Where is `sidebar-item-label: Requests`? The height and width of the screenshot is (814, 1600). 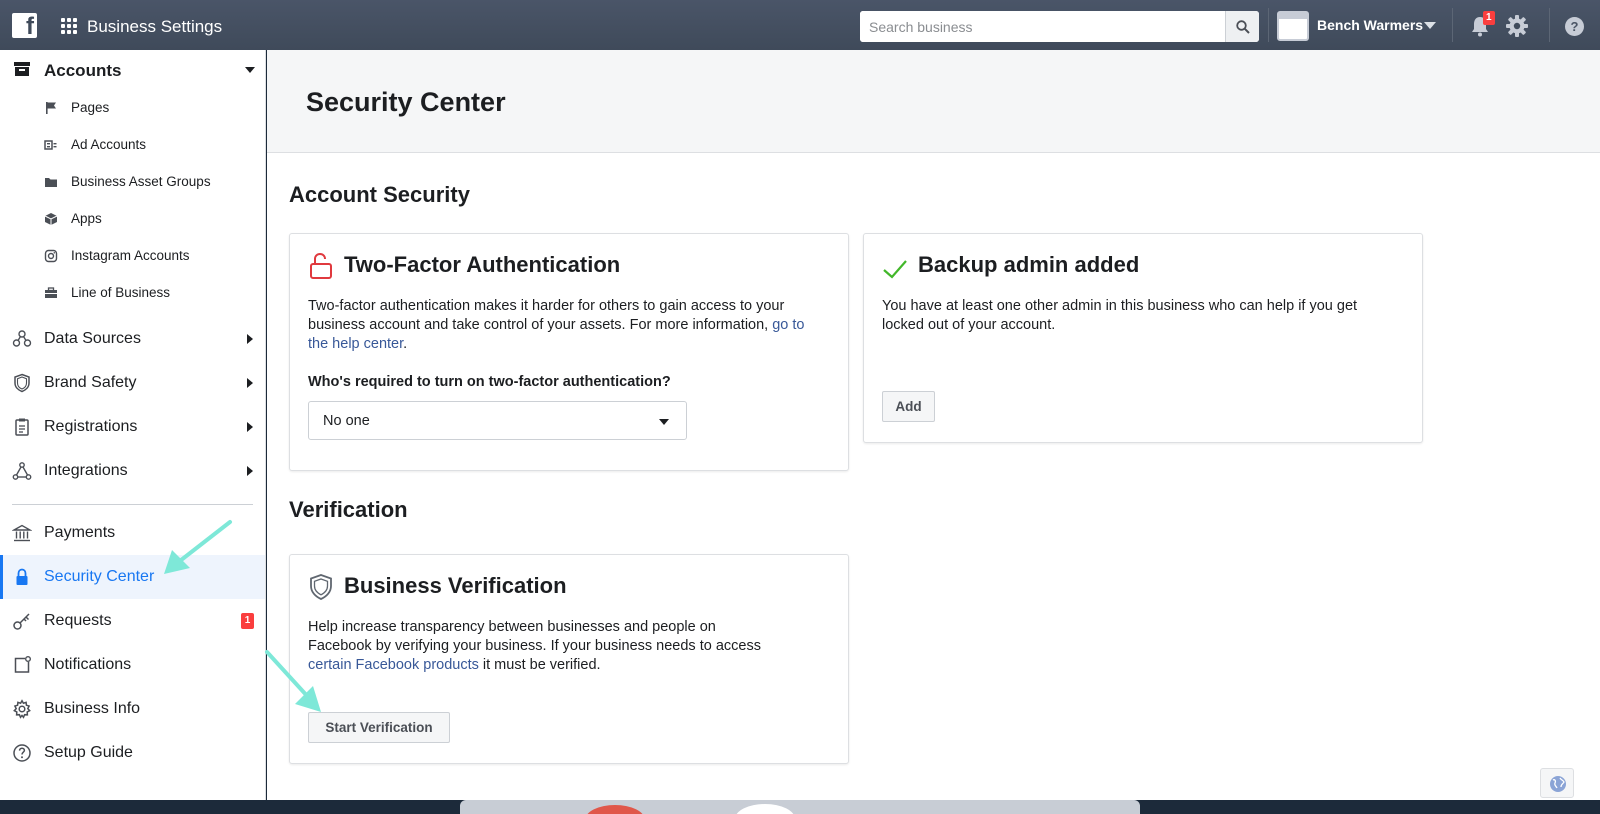
sidebar-item-label: Requests is located at coordinates (78, 620).